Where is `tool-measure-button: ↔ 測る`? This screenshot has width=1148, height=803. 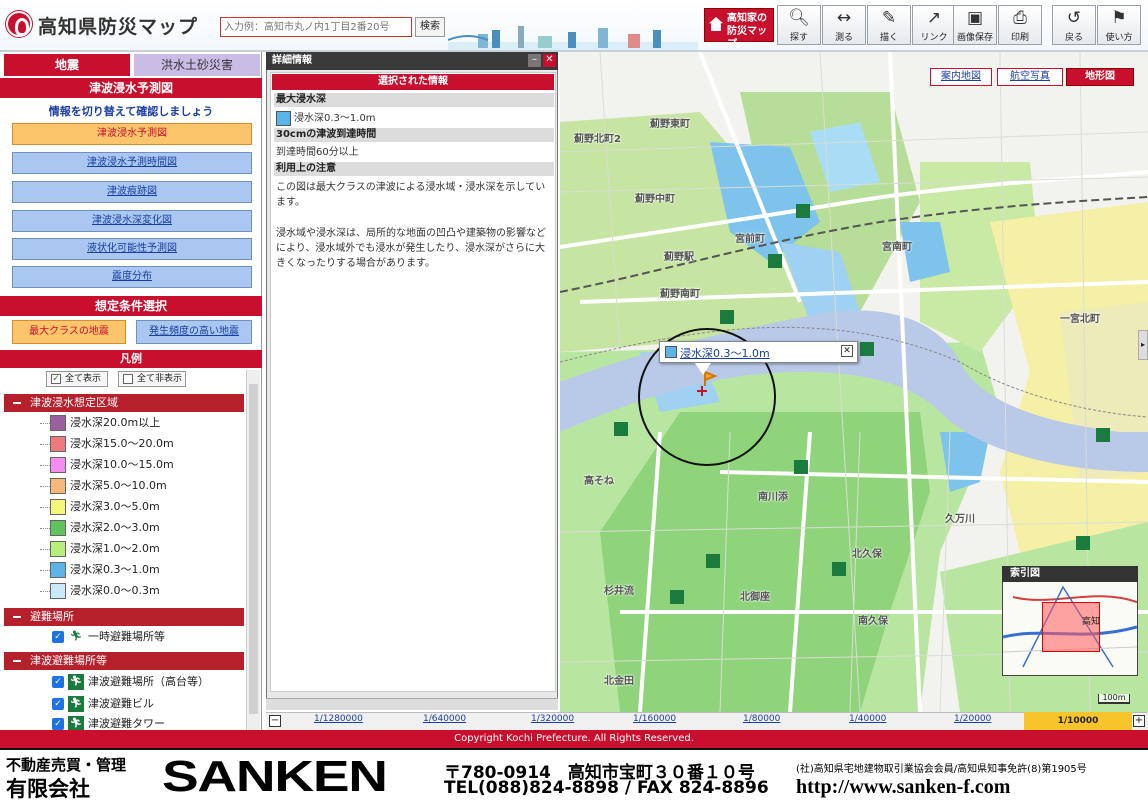
tool-measure-button: ↔ 測る is located at coordinates (844, 25).